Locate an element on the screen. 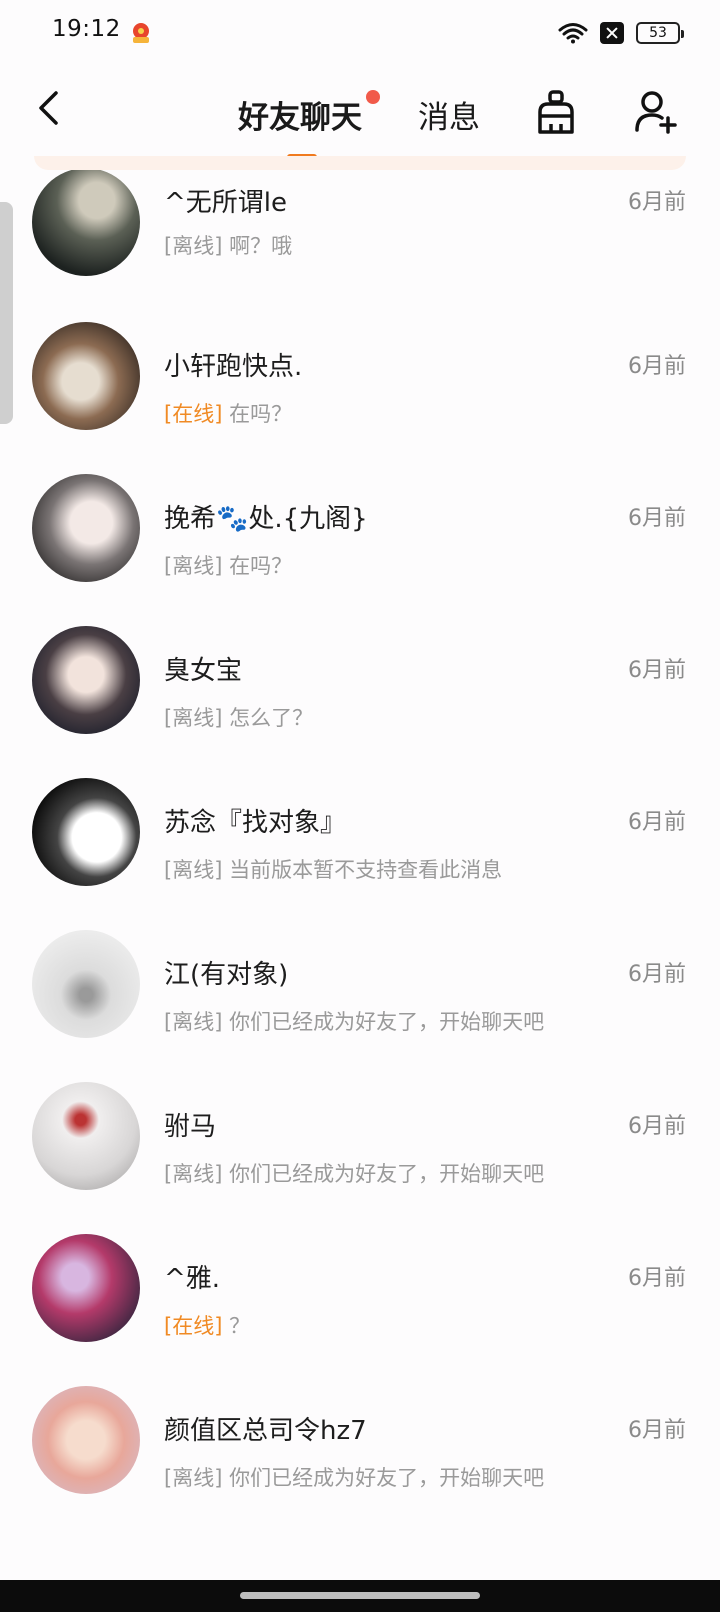 The image size is (720, 1612). chat-item: 驸马 6月前 [离线] 你们已经成为好友了，开始聊天吧 is located at coordinates (360, 1160).